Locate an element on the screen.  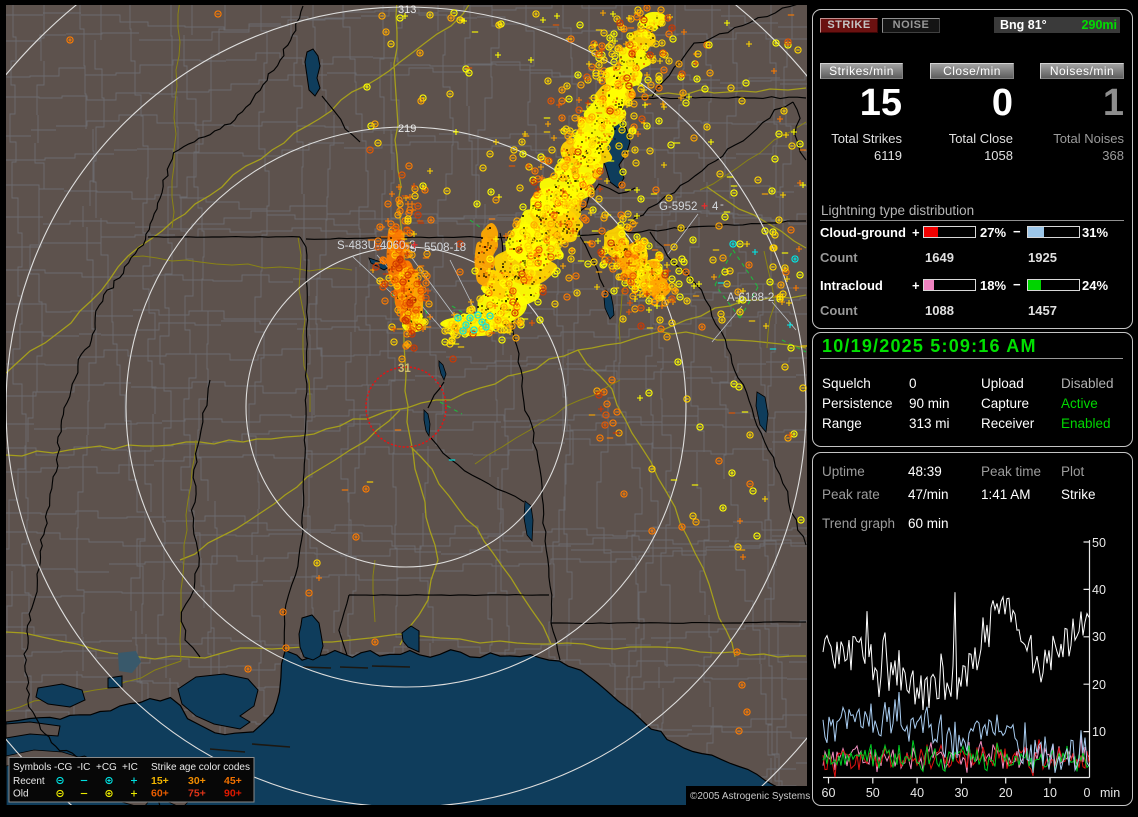
svg-text: 60 is located at coordinates (829, 793).